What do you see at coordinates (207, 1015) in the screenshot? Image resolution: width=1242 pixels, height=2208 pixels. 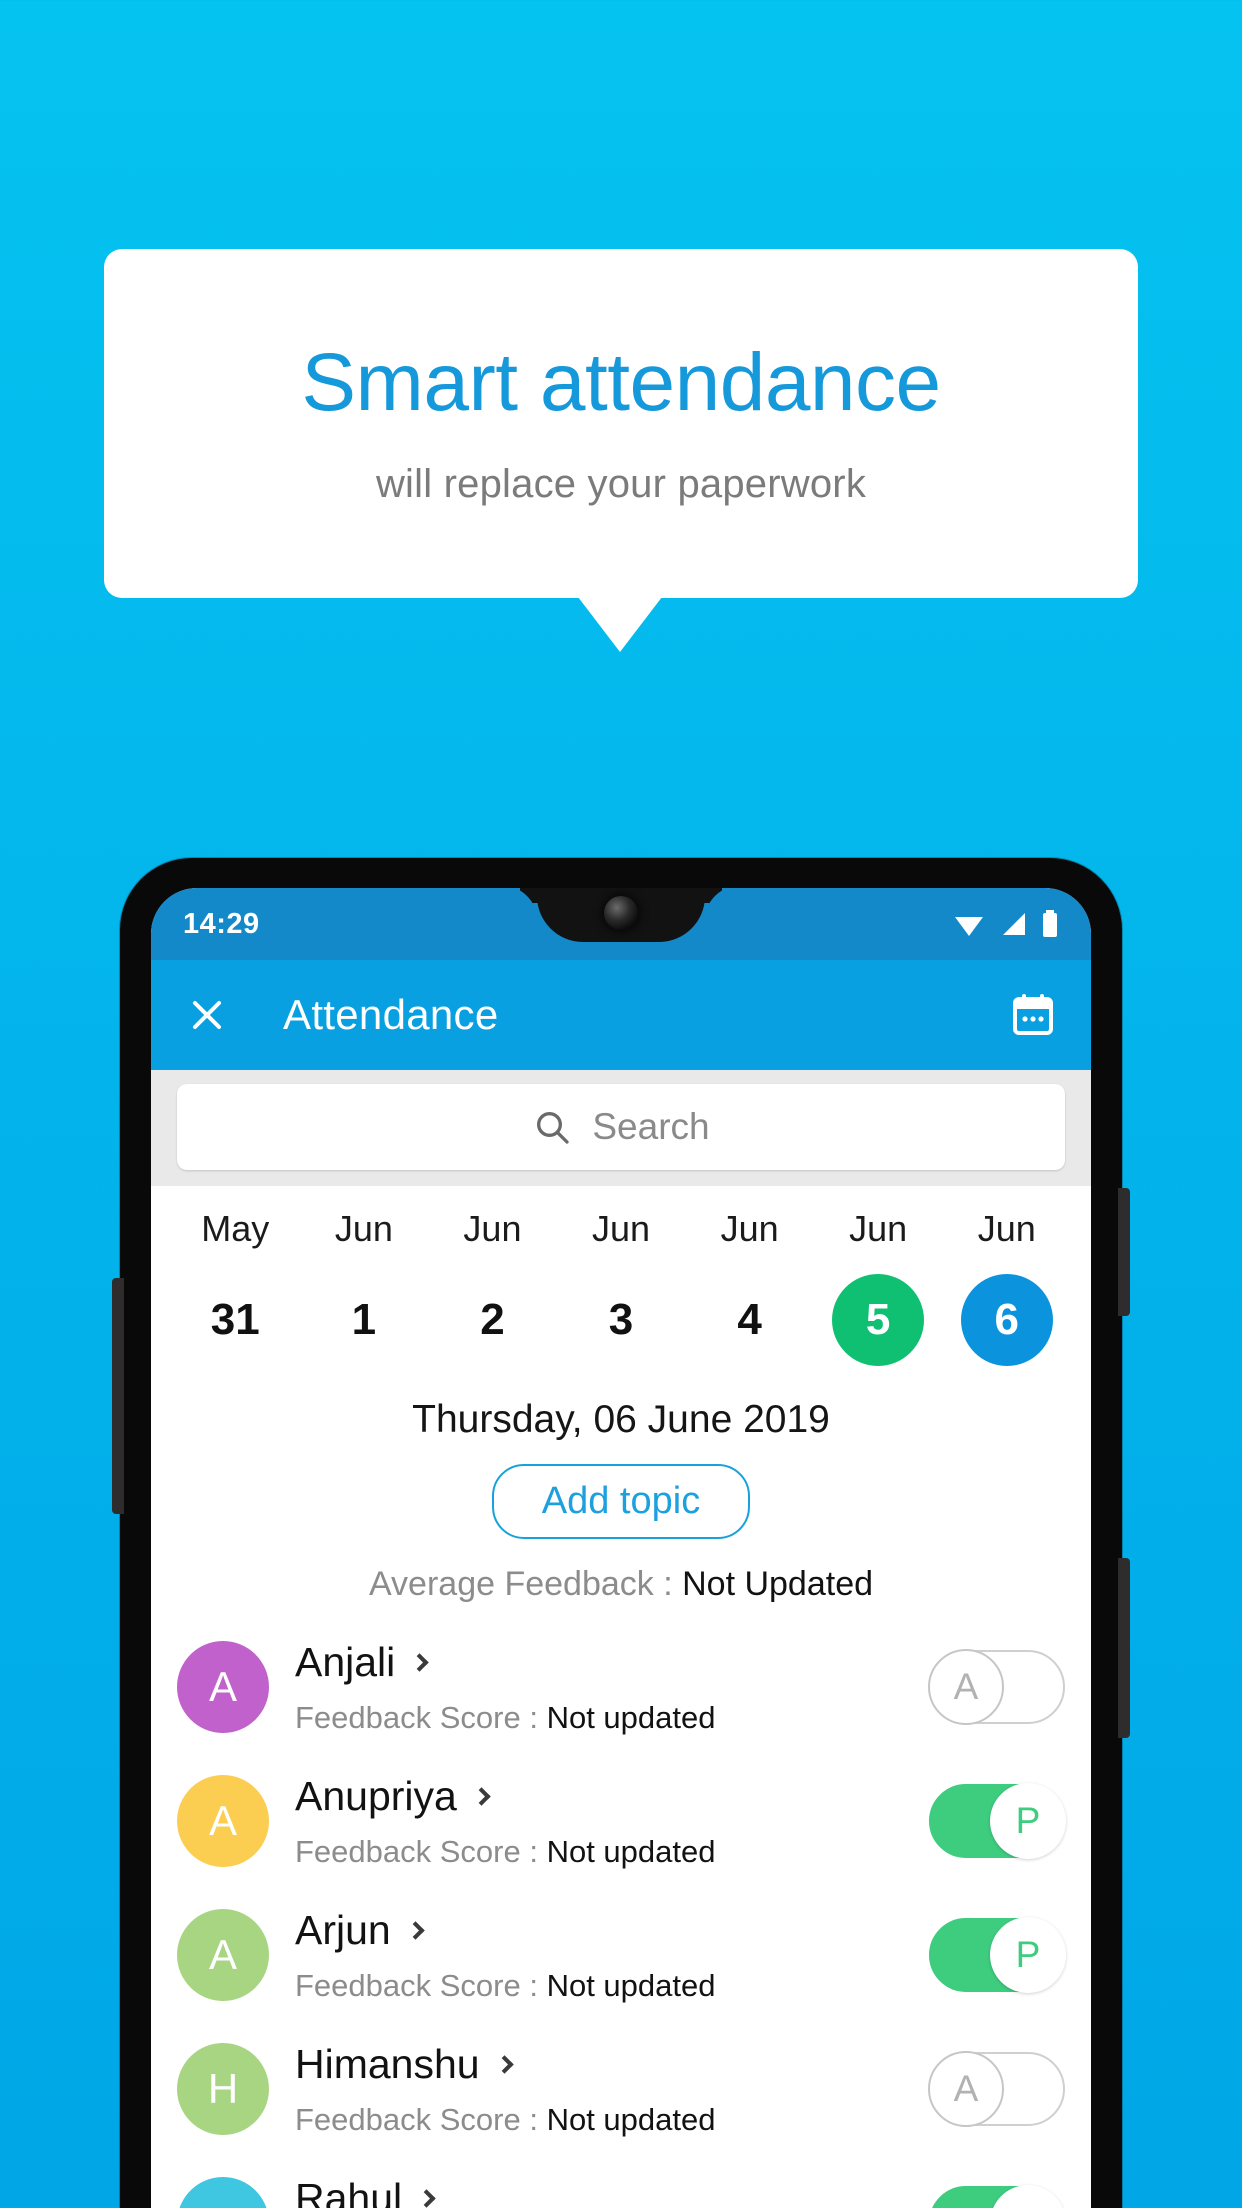 I see `close-icon` at bounding box center [207, 1015].